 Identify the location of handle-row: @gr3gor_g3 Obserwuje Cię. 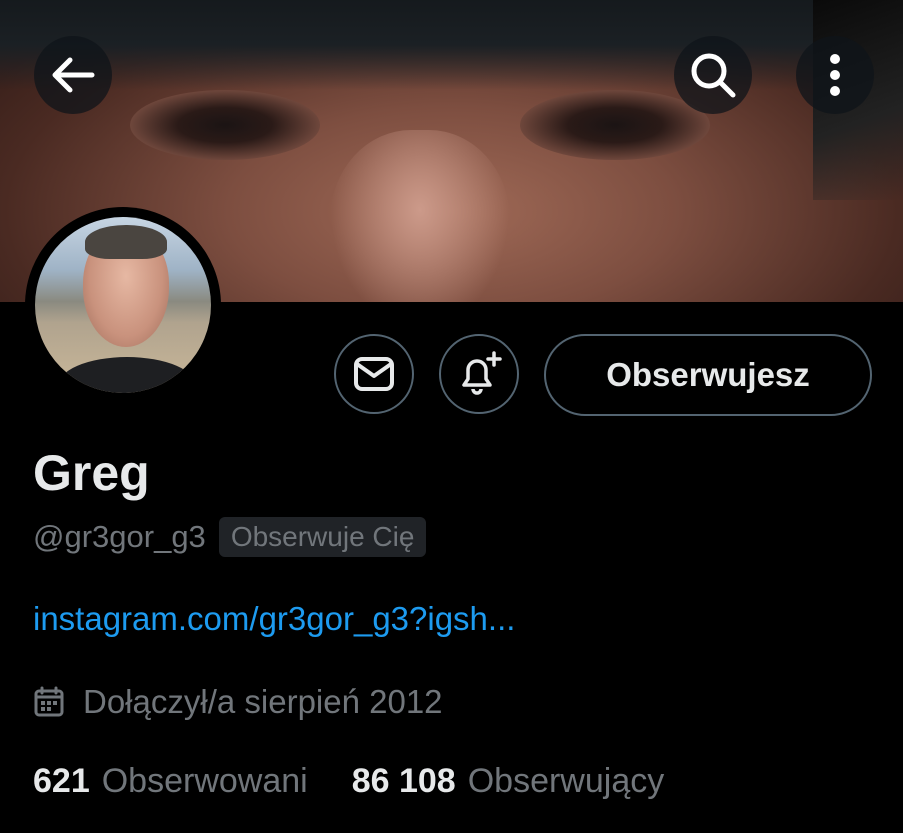
(230, 537).